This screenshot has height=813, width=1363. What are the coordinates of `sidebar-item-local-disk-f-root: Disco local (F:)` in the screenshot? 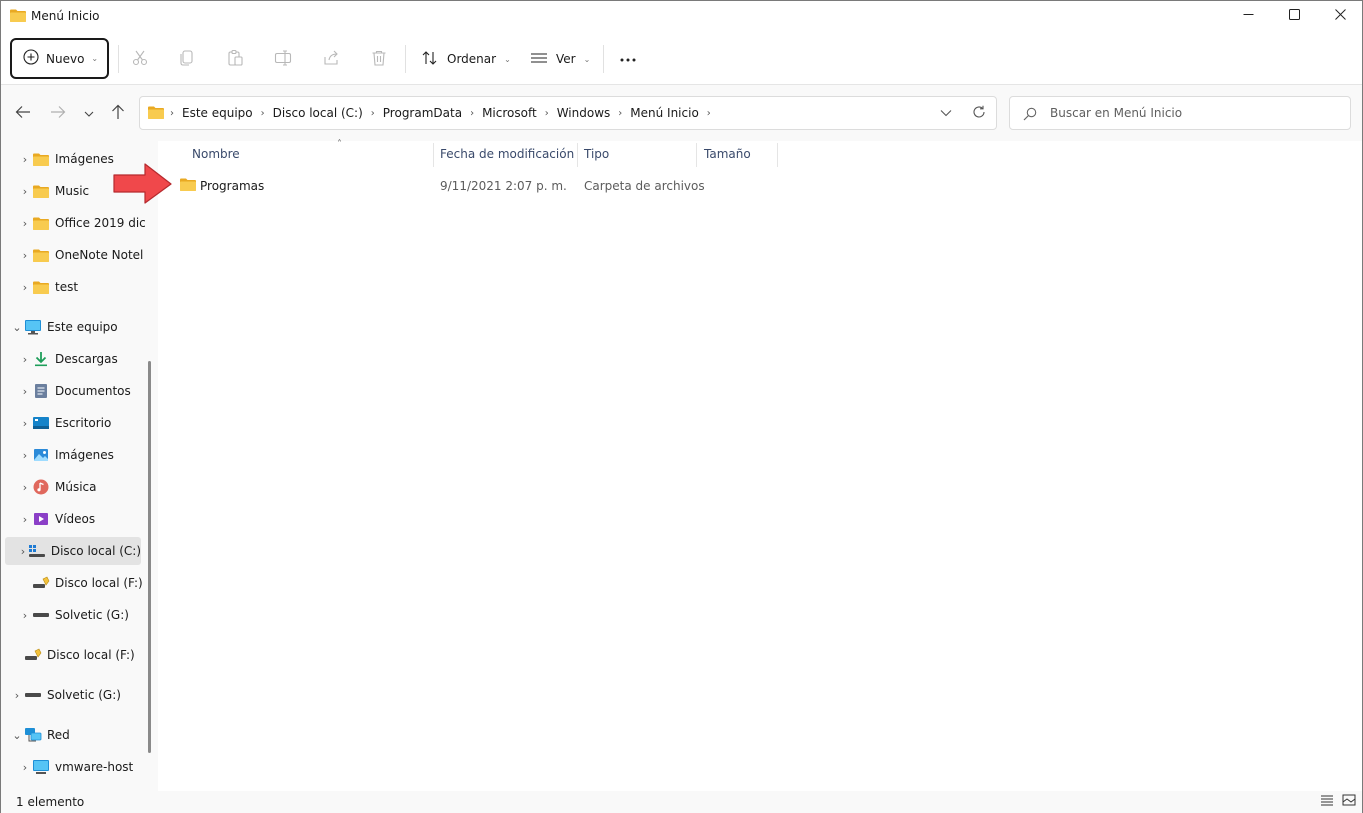 It's located at (80, 655).